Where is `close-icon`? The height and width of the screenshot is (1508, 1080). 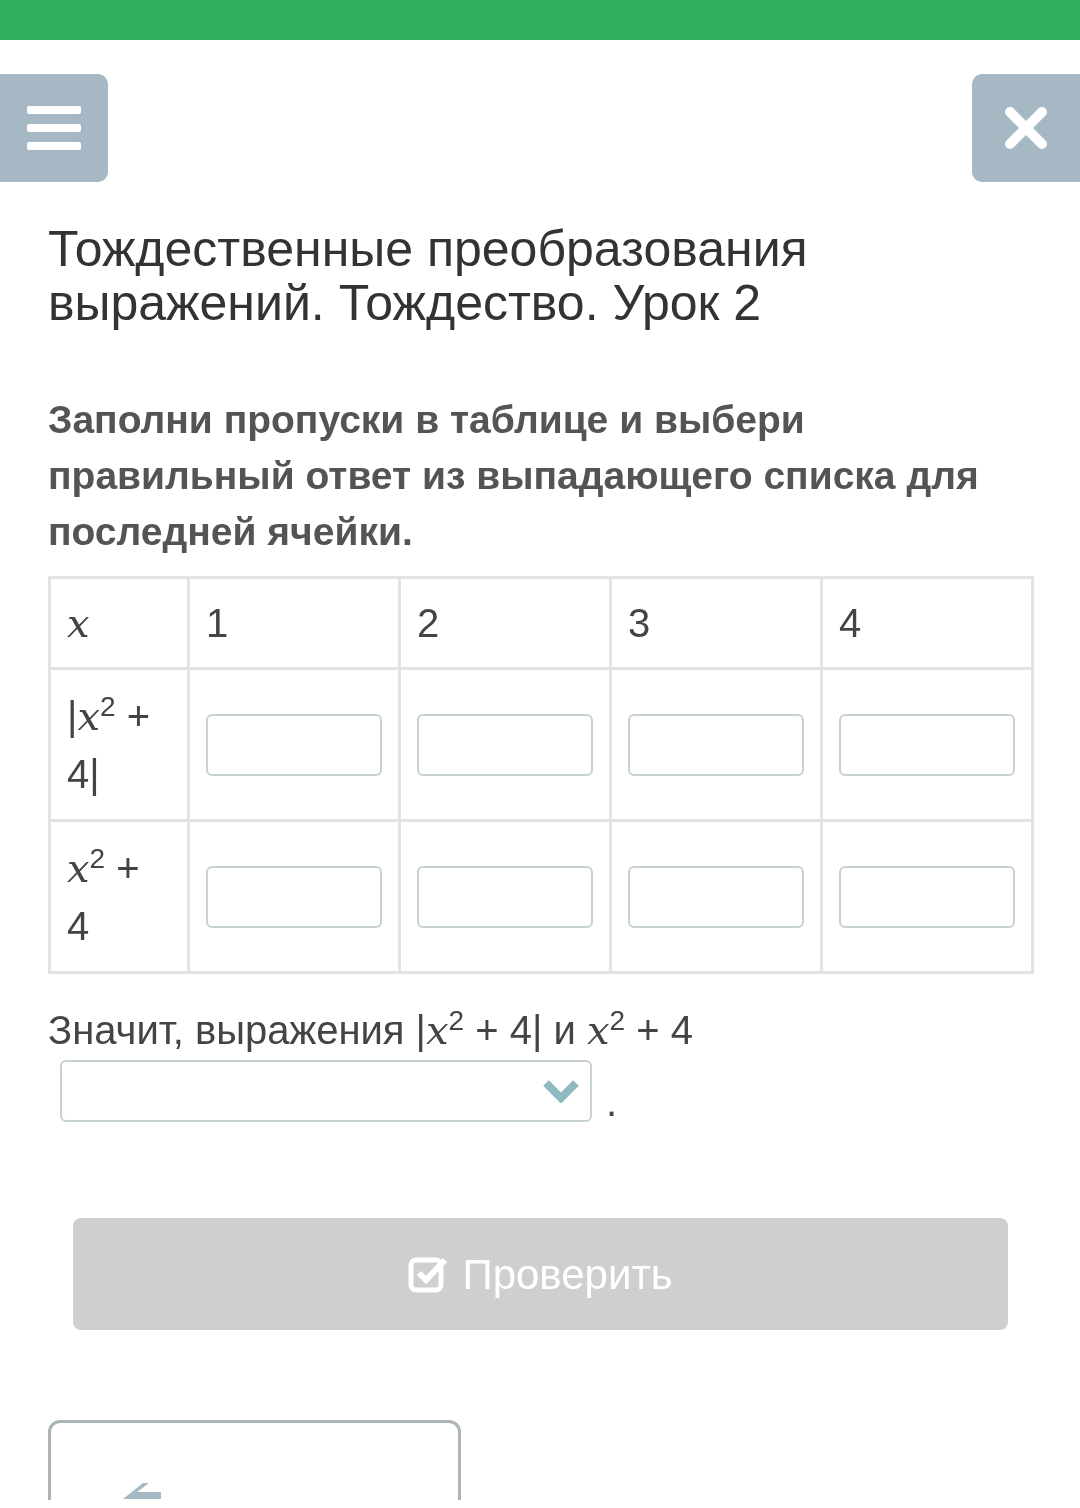 close-icon is located at coordinates (1026, 128).